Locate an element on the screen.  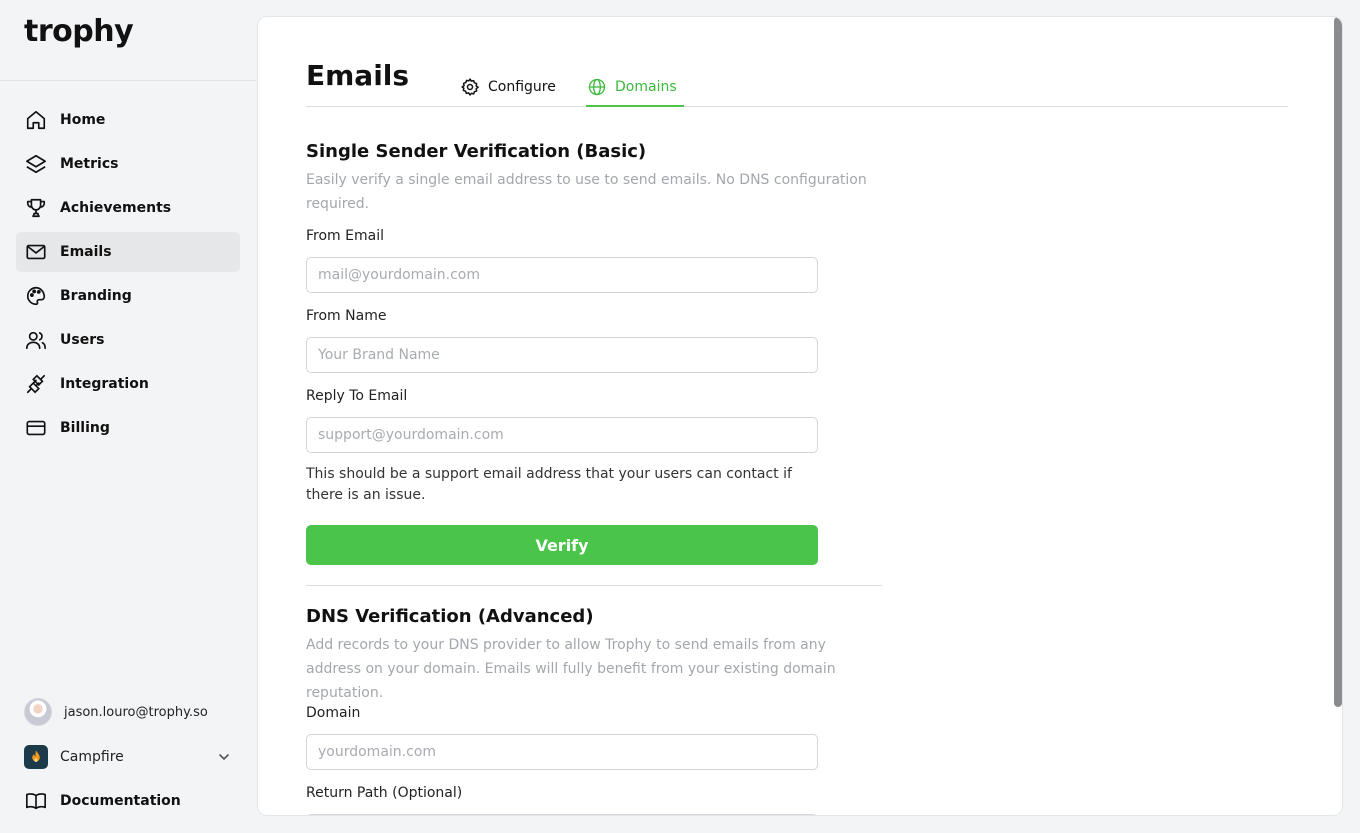
sidebar-item-achievements: Achievements is located at coordinates (128, 208).